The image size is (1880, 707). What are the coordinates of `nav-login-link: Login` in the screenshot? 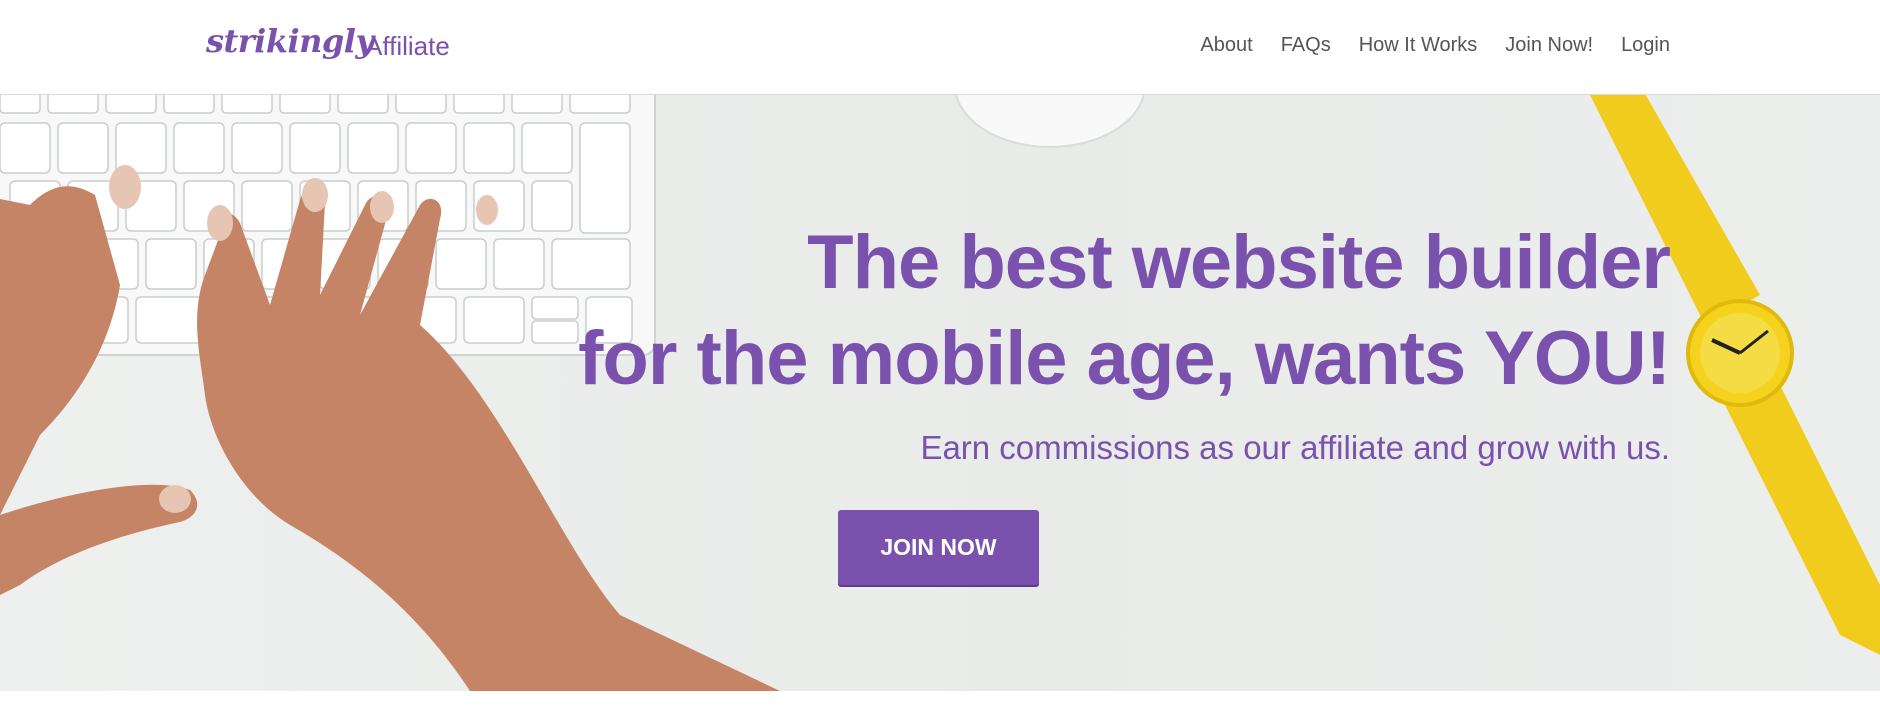 It's located at (1645, 45).